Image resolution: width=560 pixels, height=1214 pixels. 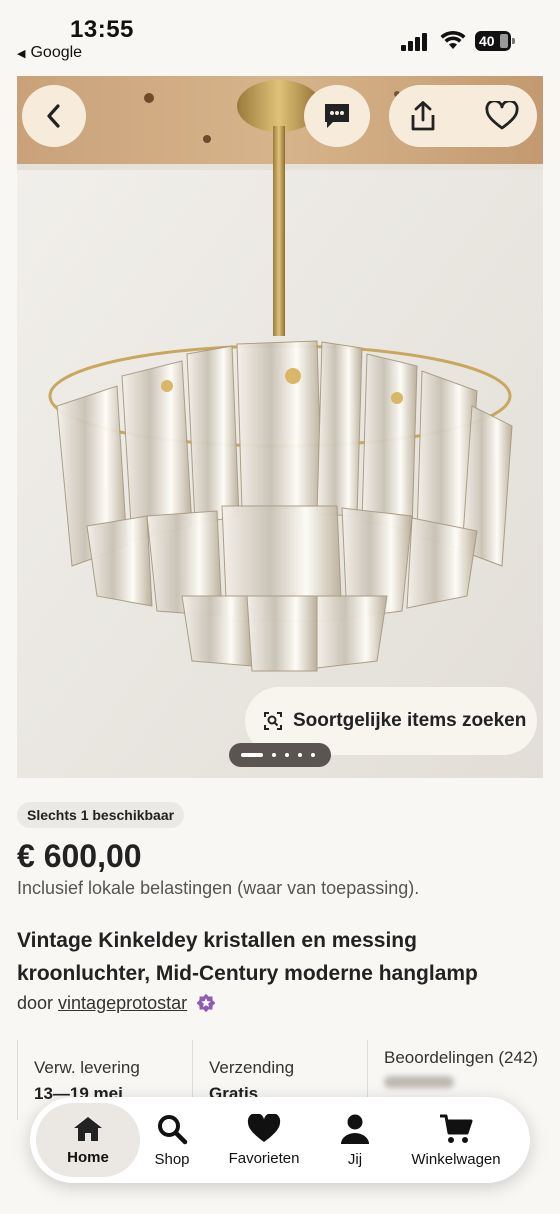 I want to click on message-seller-button, so click(x=337, y=116).